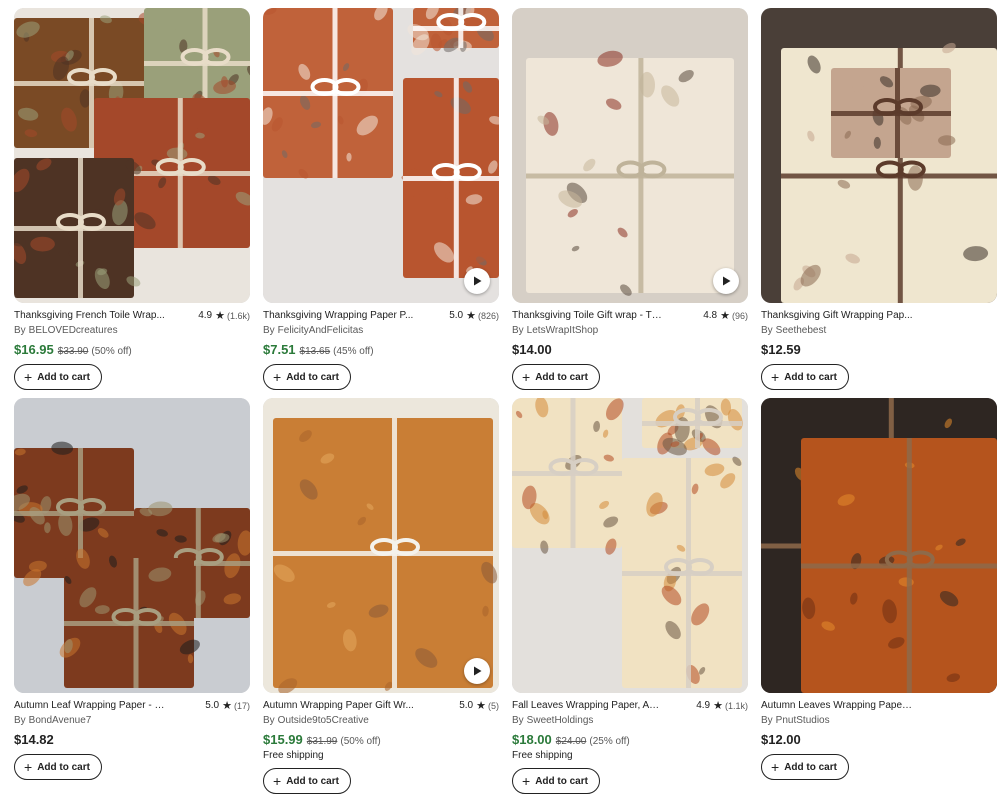 The image size is (1008, 800). What do you see at coordinates (542, 755) in the screenshot?
I see `free-shipping-label: Free shipping` at bounding box center [542, 755].